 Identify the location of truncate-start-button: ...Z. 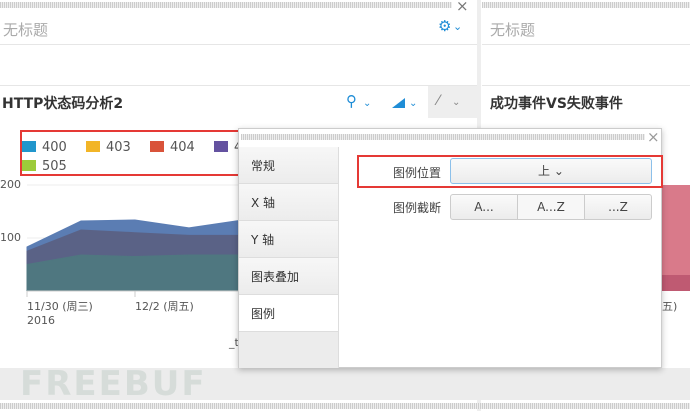
(618, 207).